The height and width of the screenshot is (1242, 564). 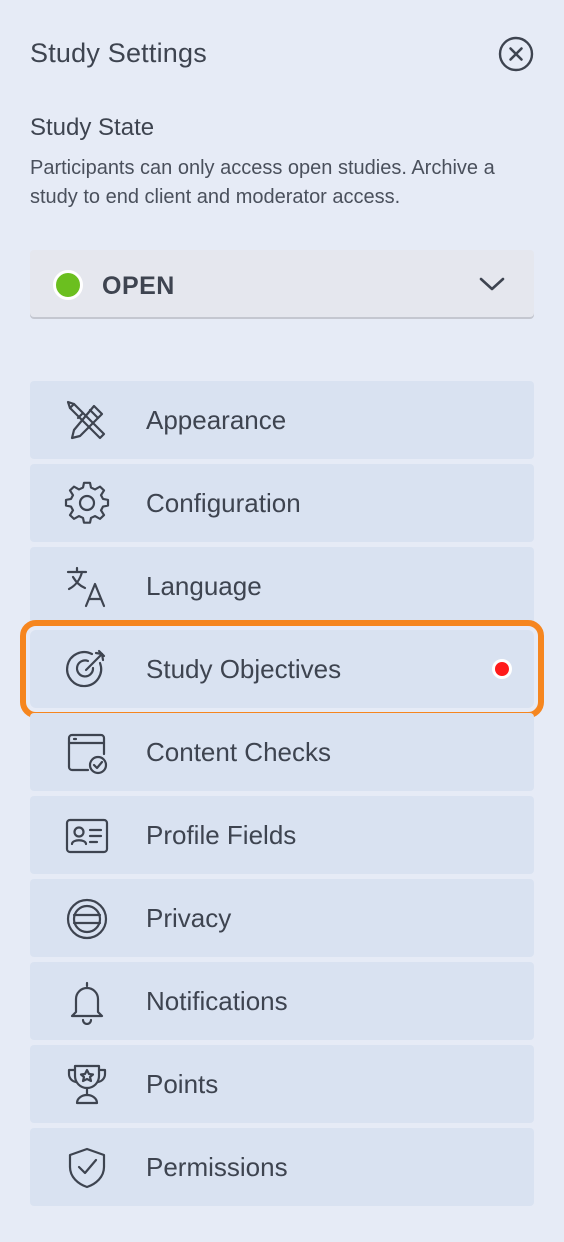 What do you see at coordinates (217, 1001) in the screenshot?
I see `menu-item-label: Notifications` at bounding box center [217, 1001].